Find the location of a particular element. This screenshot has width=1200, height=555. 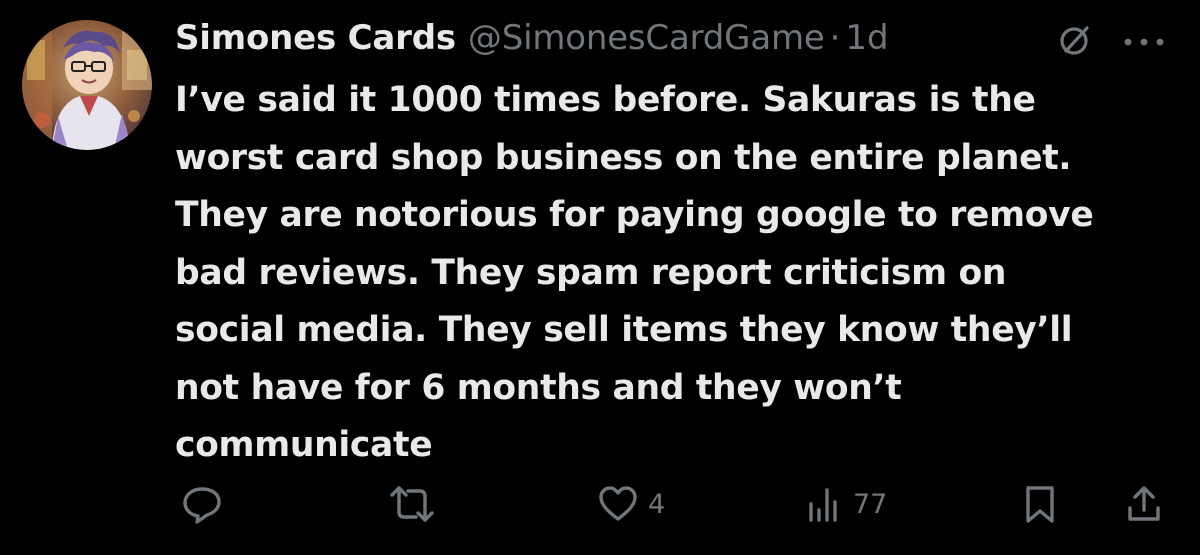

reply-button is located at coordinates (202, 504).